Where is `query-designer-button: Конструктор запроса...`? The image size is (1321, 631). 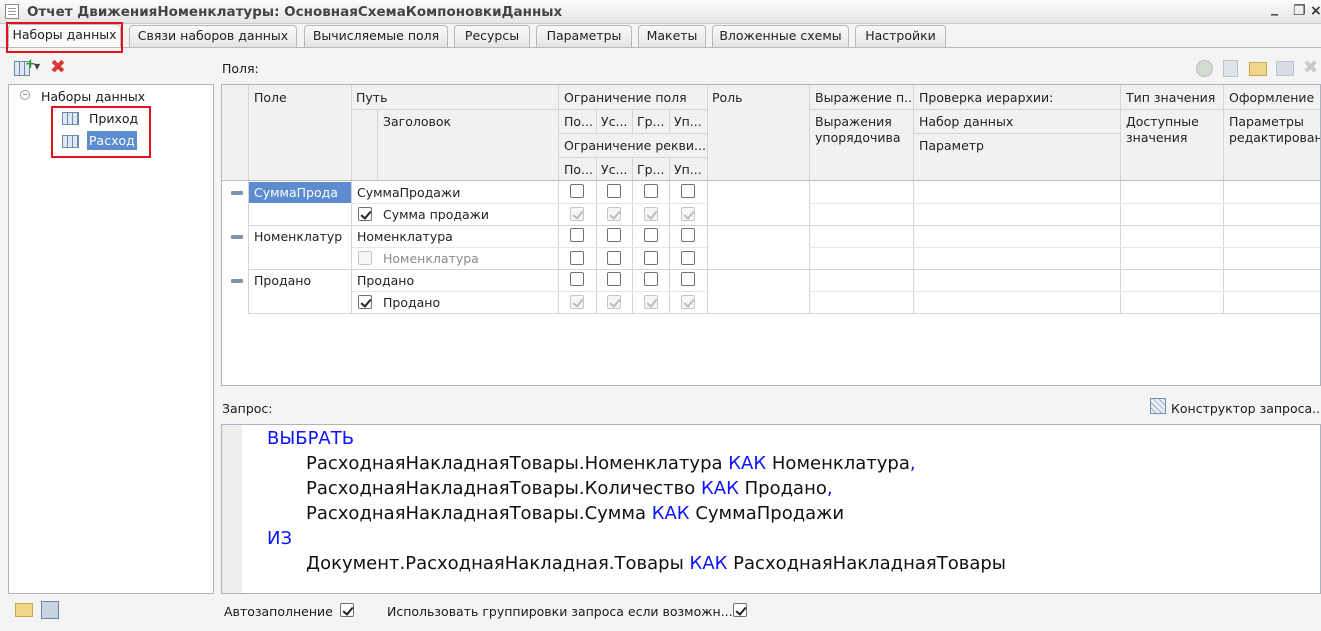
query-designer-button: Конструктор запроса... is located at coordinates (1246, 408).